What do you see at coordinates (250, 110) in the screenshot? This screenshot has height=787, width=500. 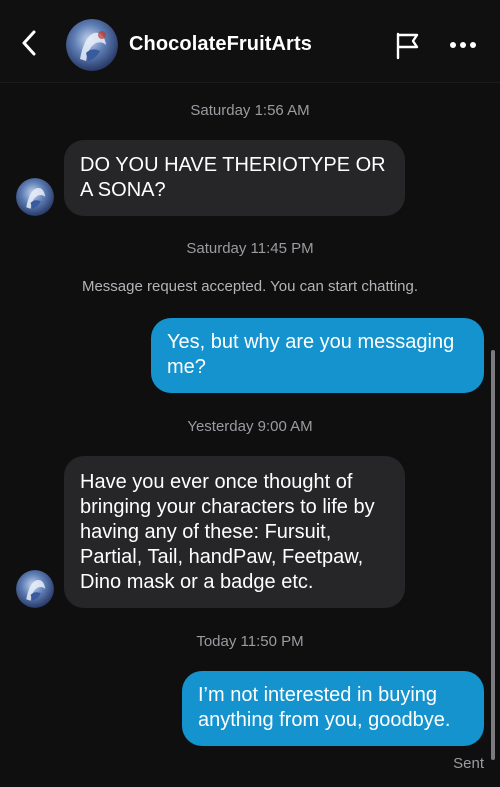 I see `timestamp: Saturday 1:56 AM` at bounding box center [250, 110].